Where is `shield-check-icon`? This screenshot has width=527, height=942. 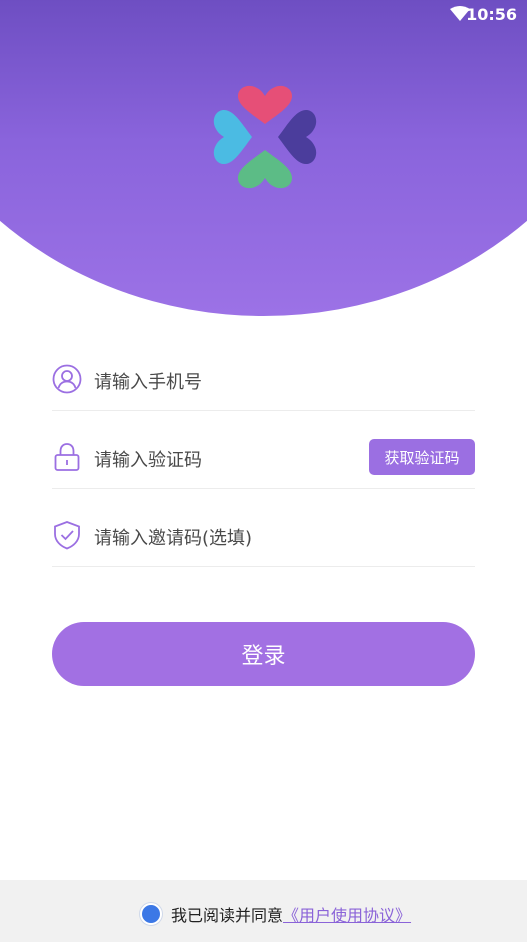
shield-check-icon is located at coordinates (67, 535).